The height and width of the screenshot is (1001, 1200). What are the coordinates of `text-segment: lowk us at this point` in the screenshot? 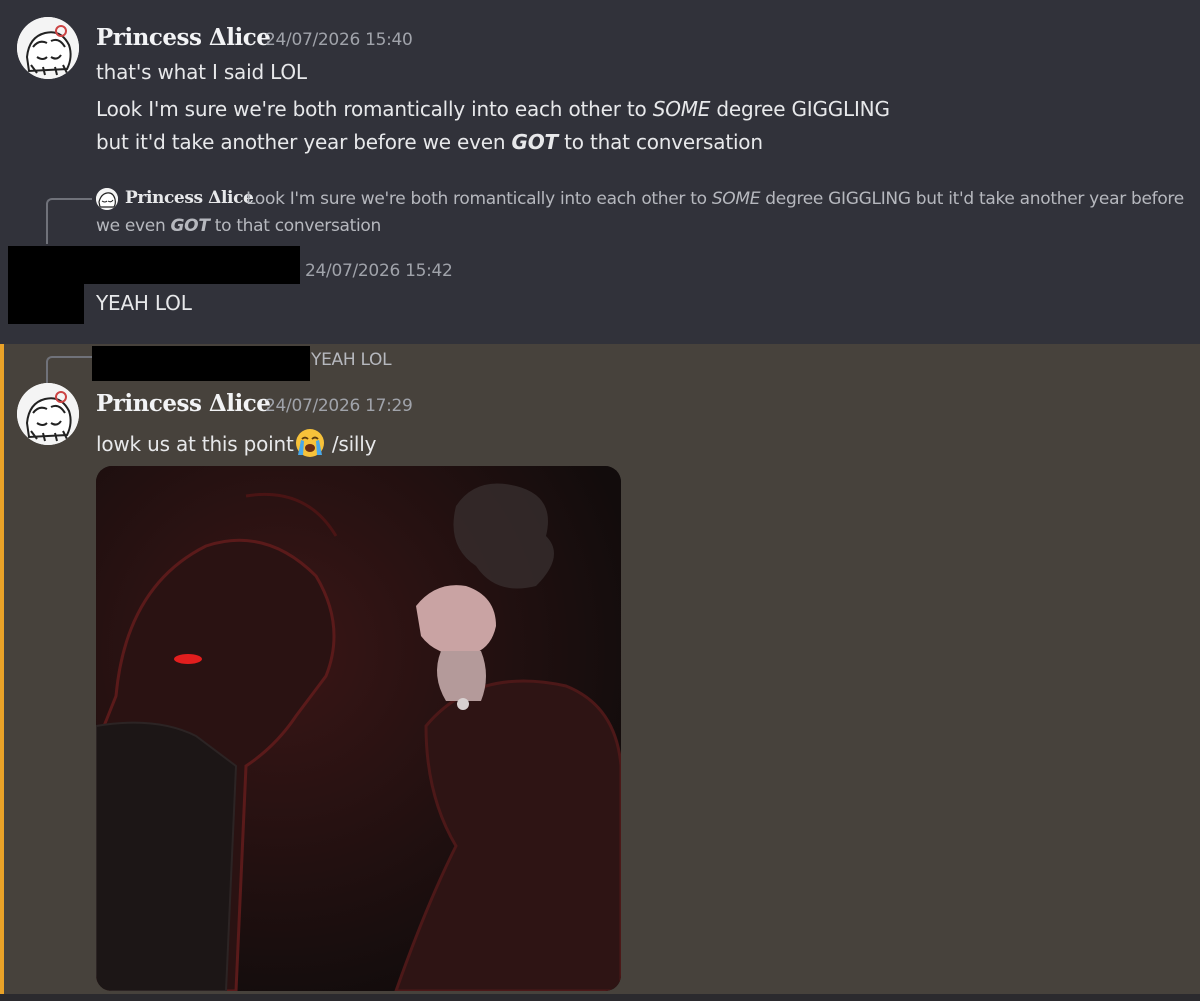 It's located at (195, 444).